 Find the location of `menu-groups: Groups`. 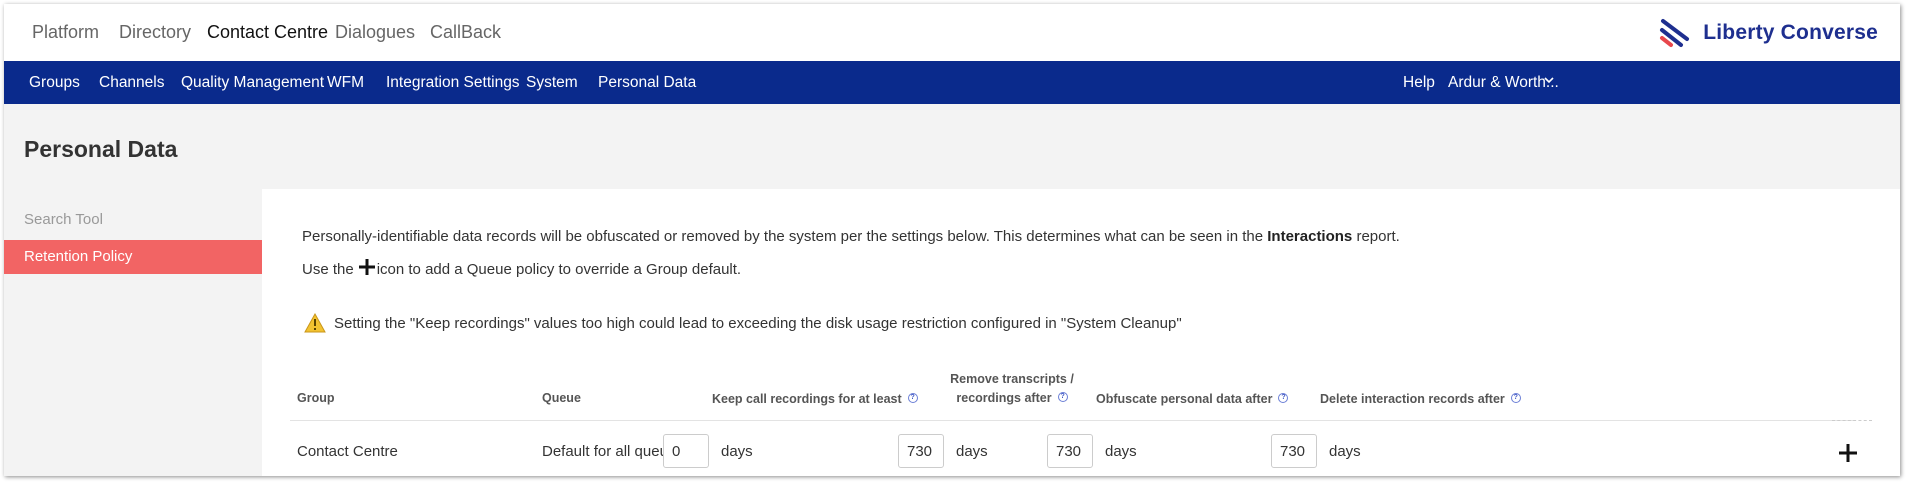

menu-groups: Groups is located at coordinates (54, 83).